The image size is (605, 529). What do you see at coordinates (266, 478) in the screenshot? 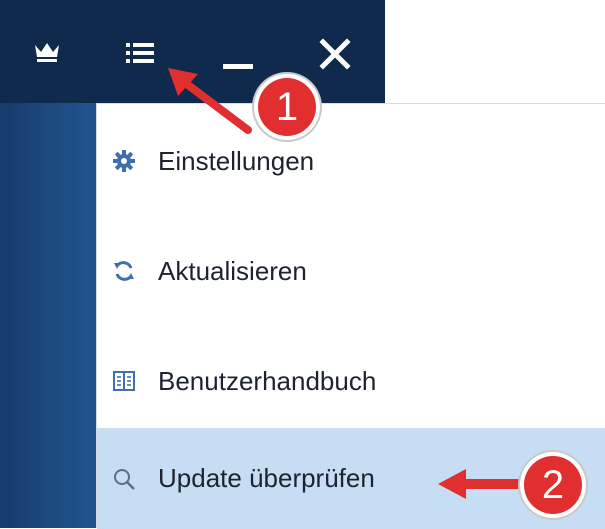
I see `menu-item-label: Update überprüfen` at bounding box center [266, 478].